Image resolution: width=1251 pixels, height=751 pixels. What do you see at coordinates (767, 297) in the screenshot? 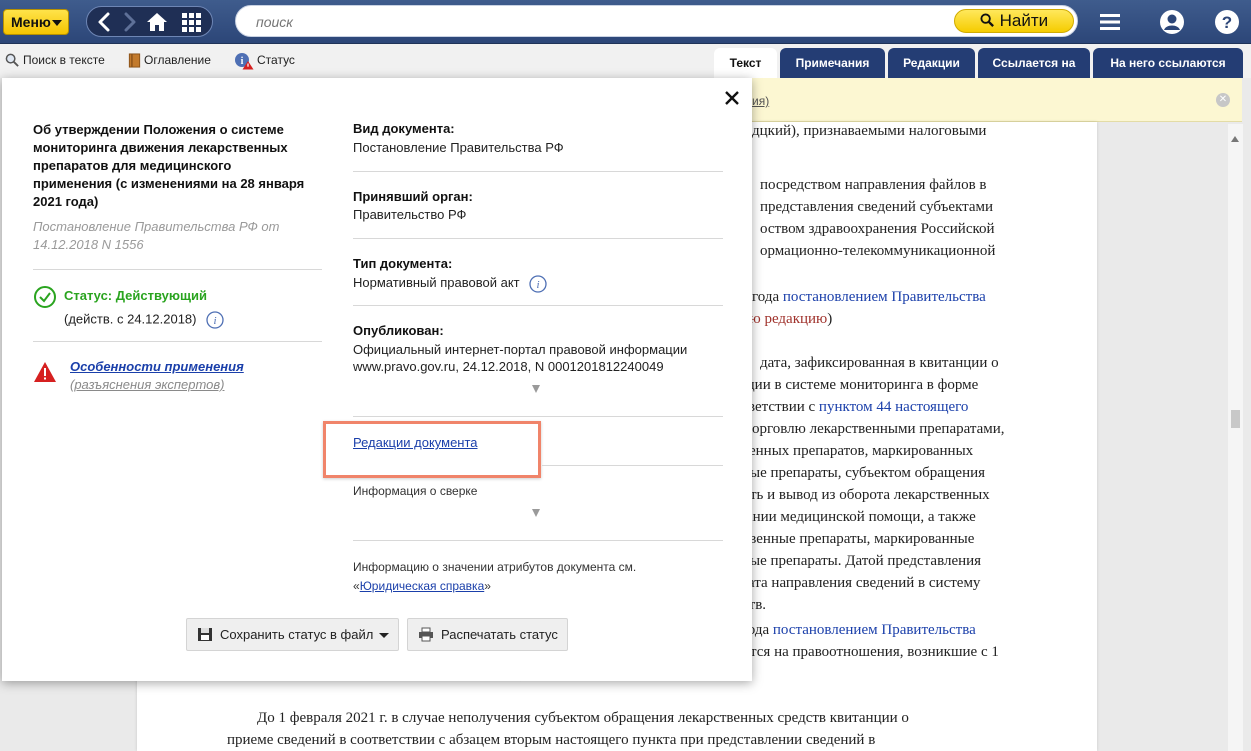
I see `document-text: года` at bounding box center [767, 297].